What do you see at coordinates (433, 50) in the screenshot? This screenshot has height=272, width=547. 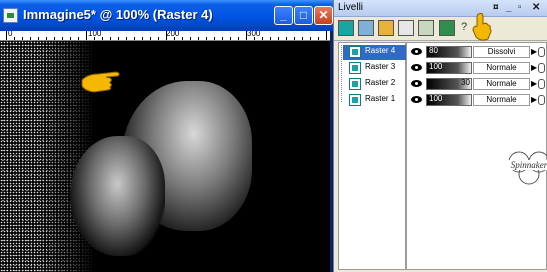 I see `opacity-value: 80` at bounding box center [433, 50].